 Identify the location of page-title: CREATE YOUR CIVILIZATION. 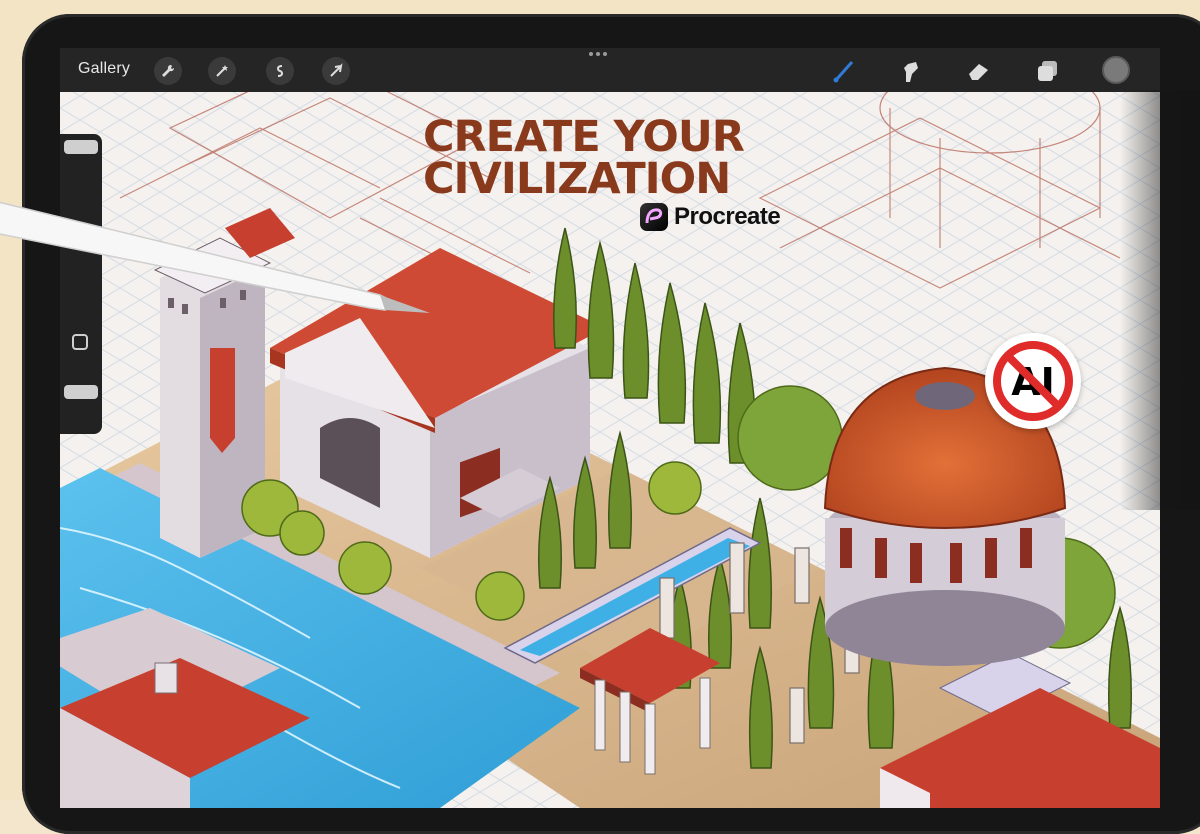
(584, 158).